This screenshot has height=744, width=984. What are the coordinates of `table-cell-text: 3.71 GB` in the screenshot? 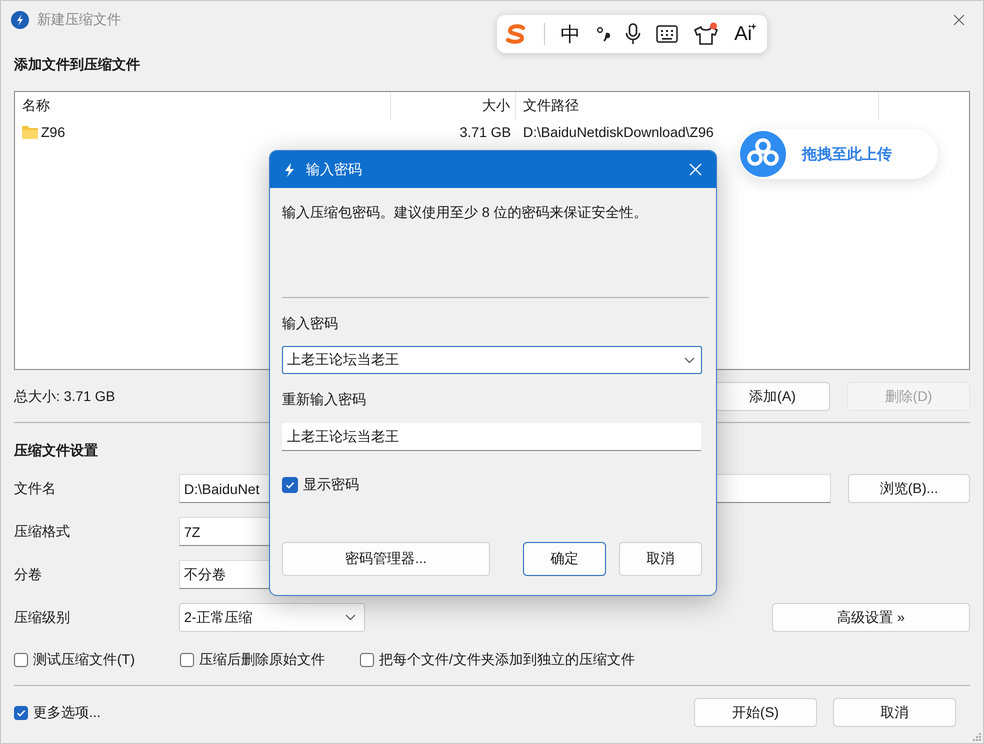 It's located at (485, 132).